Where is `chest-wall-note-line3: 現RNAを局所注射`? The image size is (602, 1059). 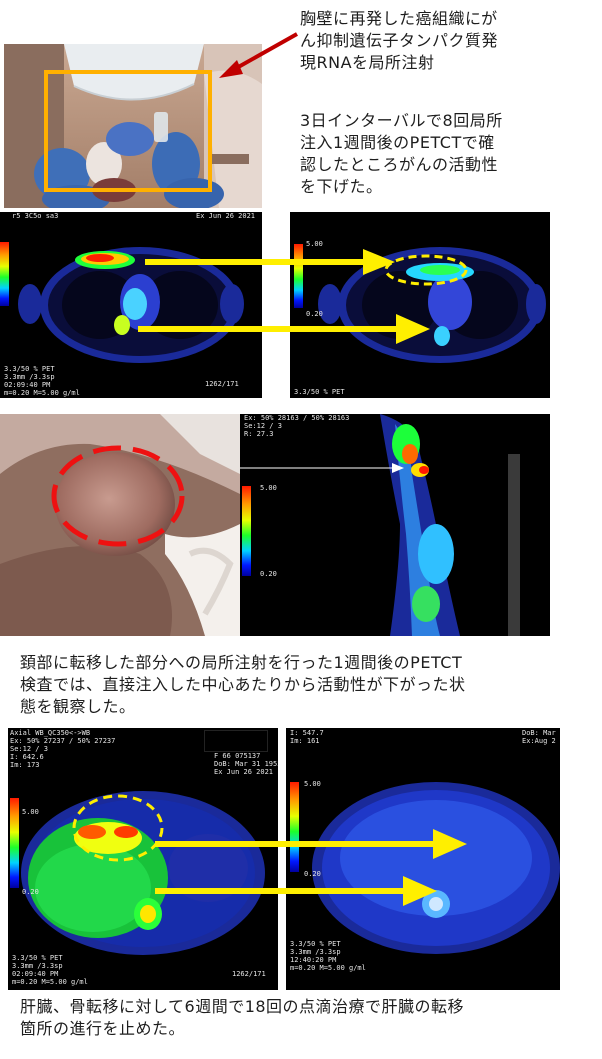 chest-wall-note-line3: 現RNAを局所注射 is located at coordinates (367, 62).